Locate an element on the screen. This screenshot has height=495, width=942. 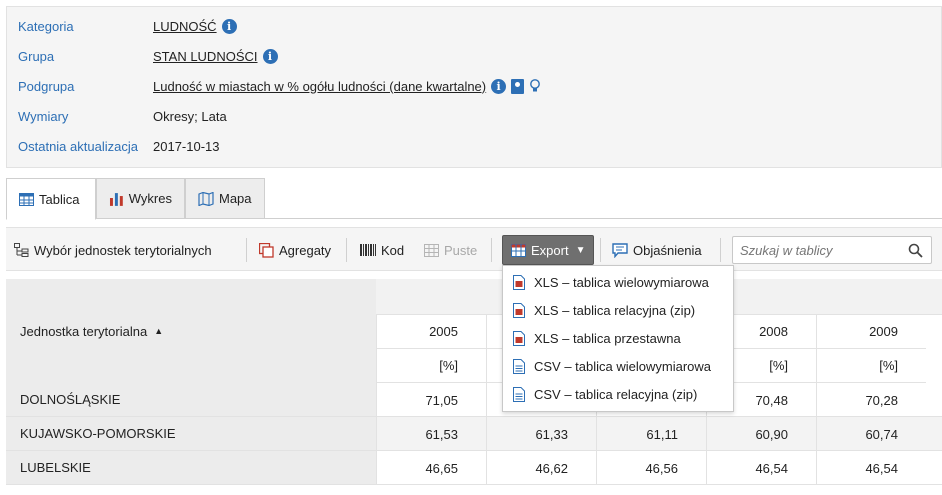
tab-table-label: Tablica is located at coordinates (59, 199).